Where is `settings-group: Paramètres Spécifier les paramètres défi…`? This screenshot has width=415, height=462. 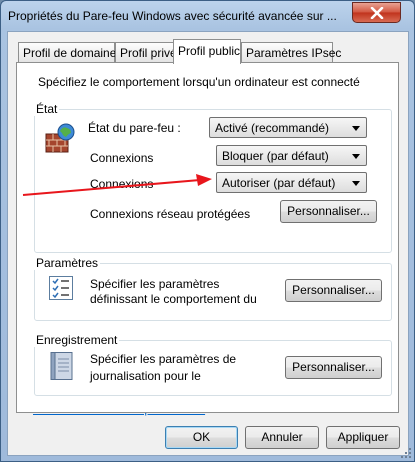
settings-group: Paramètres Spécifier les paramètres défi… is located at coordinates (213, 288).